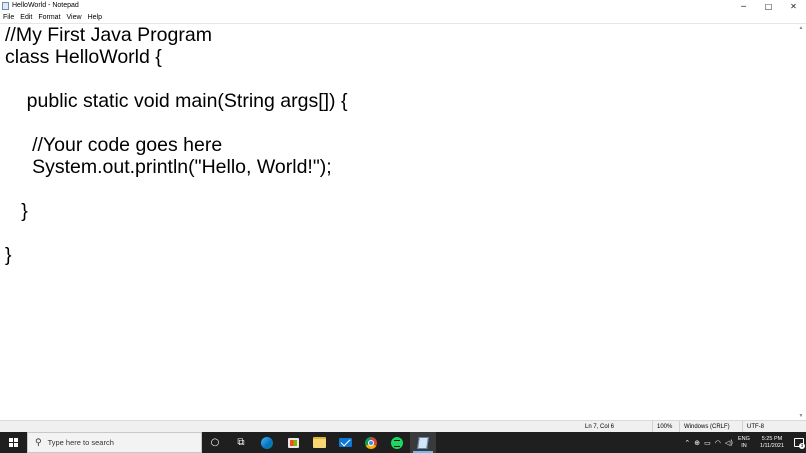 This screenshot has width=806, height=453. I want to click on menu-edit: Edit, so click(26, 17).